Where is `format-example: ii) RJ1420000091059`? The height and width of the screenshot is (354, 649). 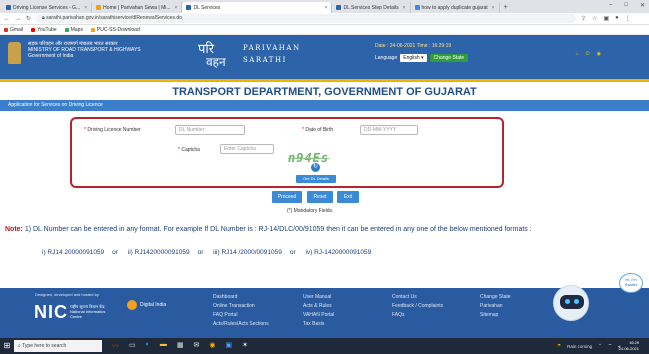
format-example: ii) RJ1420000091059 is located at coordinates (158, 252).